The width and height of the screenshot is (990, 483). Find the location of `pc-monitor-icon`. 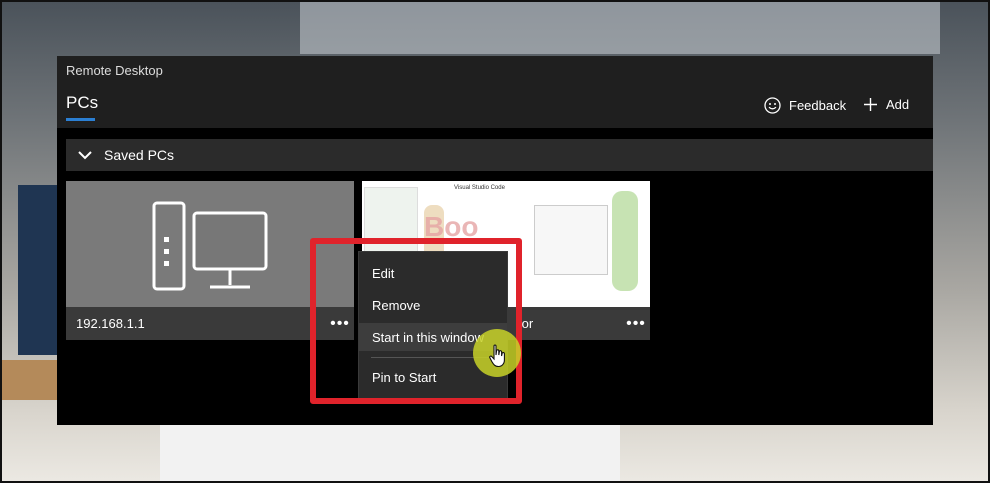

pc-monitor-icon is located at coordinates (210, 246).